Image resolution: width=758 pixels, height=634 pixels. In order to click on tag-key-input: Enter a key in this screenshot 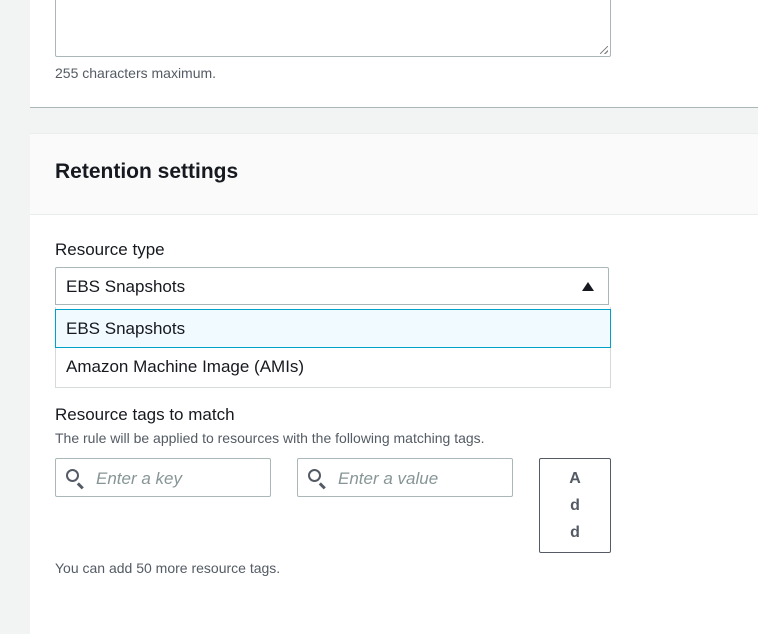, I will do `click(163, 477)`.